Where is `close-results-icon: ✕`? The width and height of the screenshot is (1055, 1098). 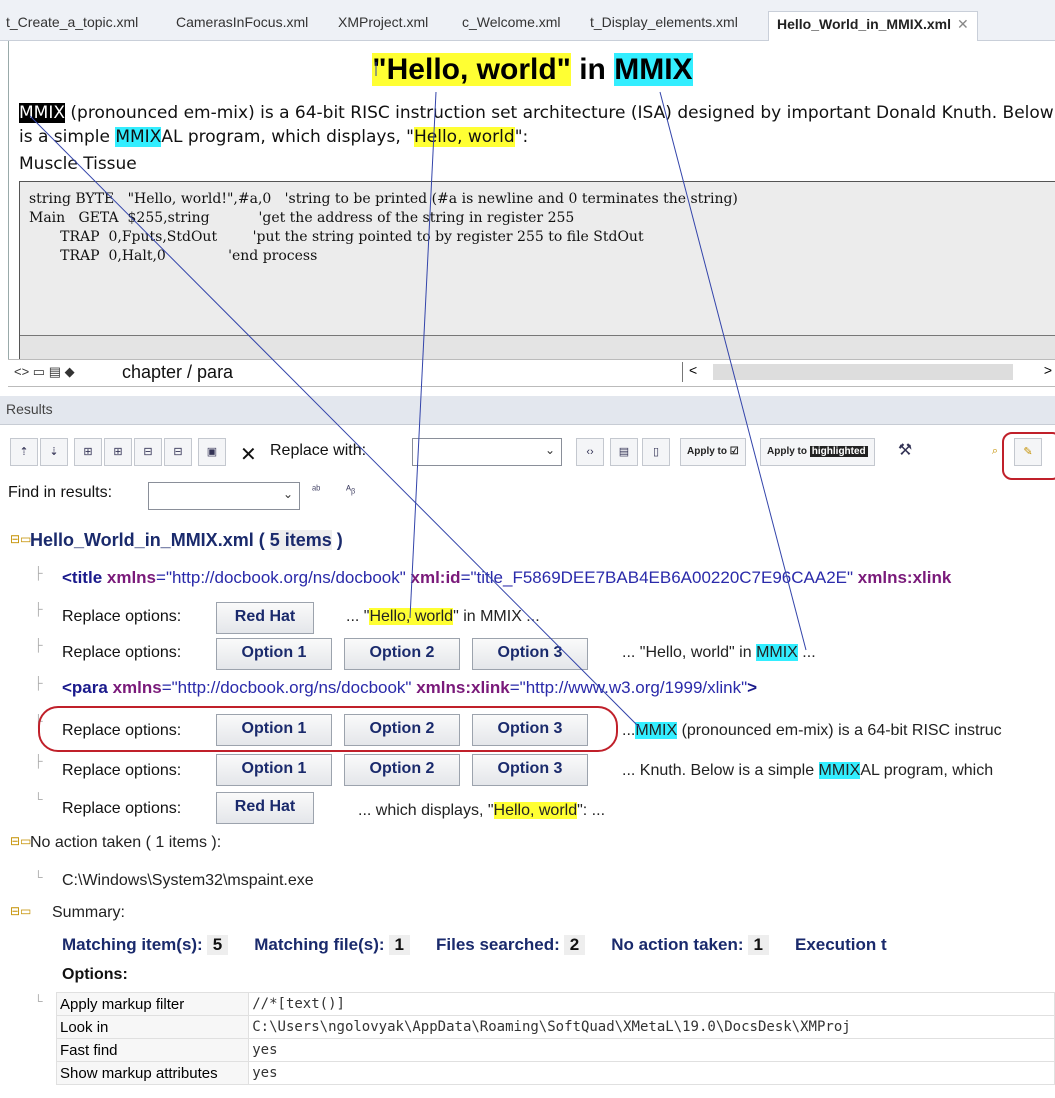 close-results-icon: ✕ is located at coordinates (248, 454).